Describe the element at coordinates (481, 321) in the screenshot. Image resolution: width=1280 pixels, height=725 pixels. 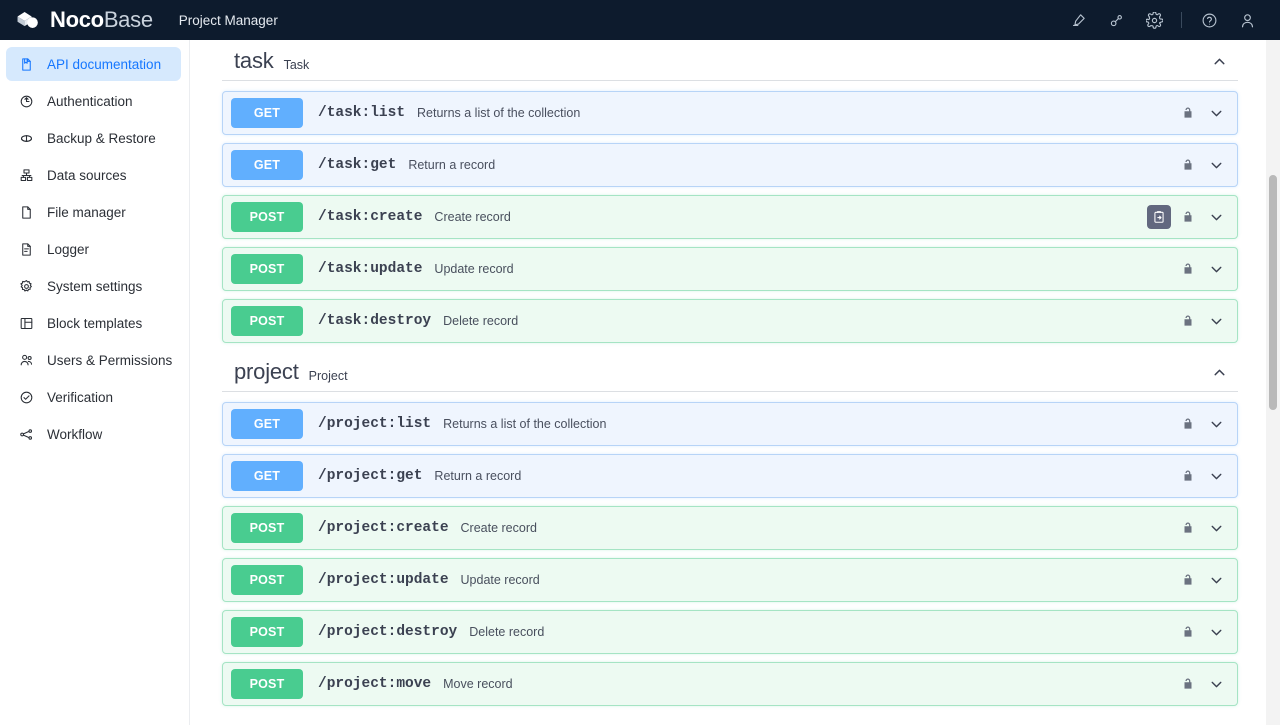
I see `operation-description: Delete record` at that location.